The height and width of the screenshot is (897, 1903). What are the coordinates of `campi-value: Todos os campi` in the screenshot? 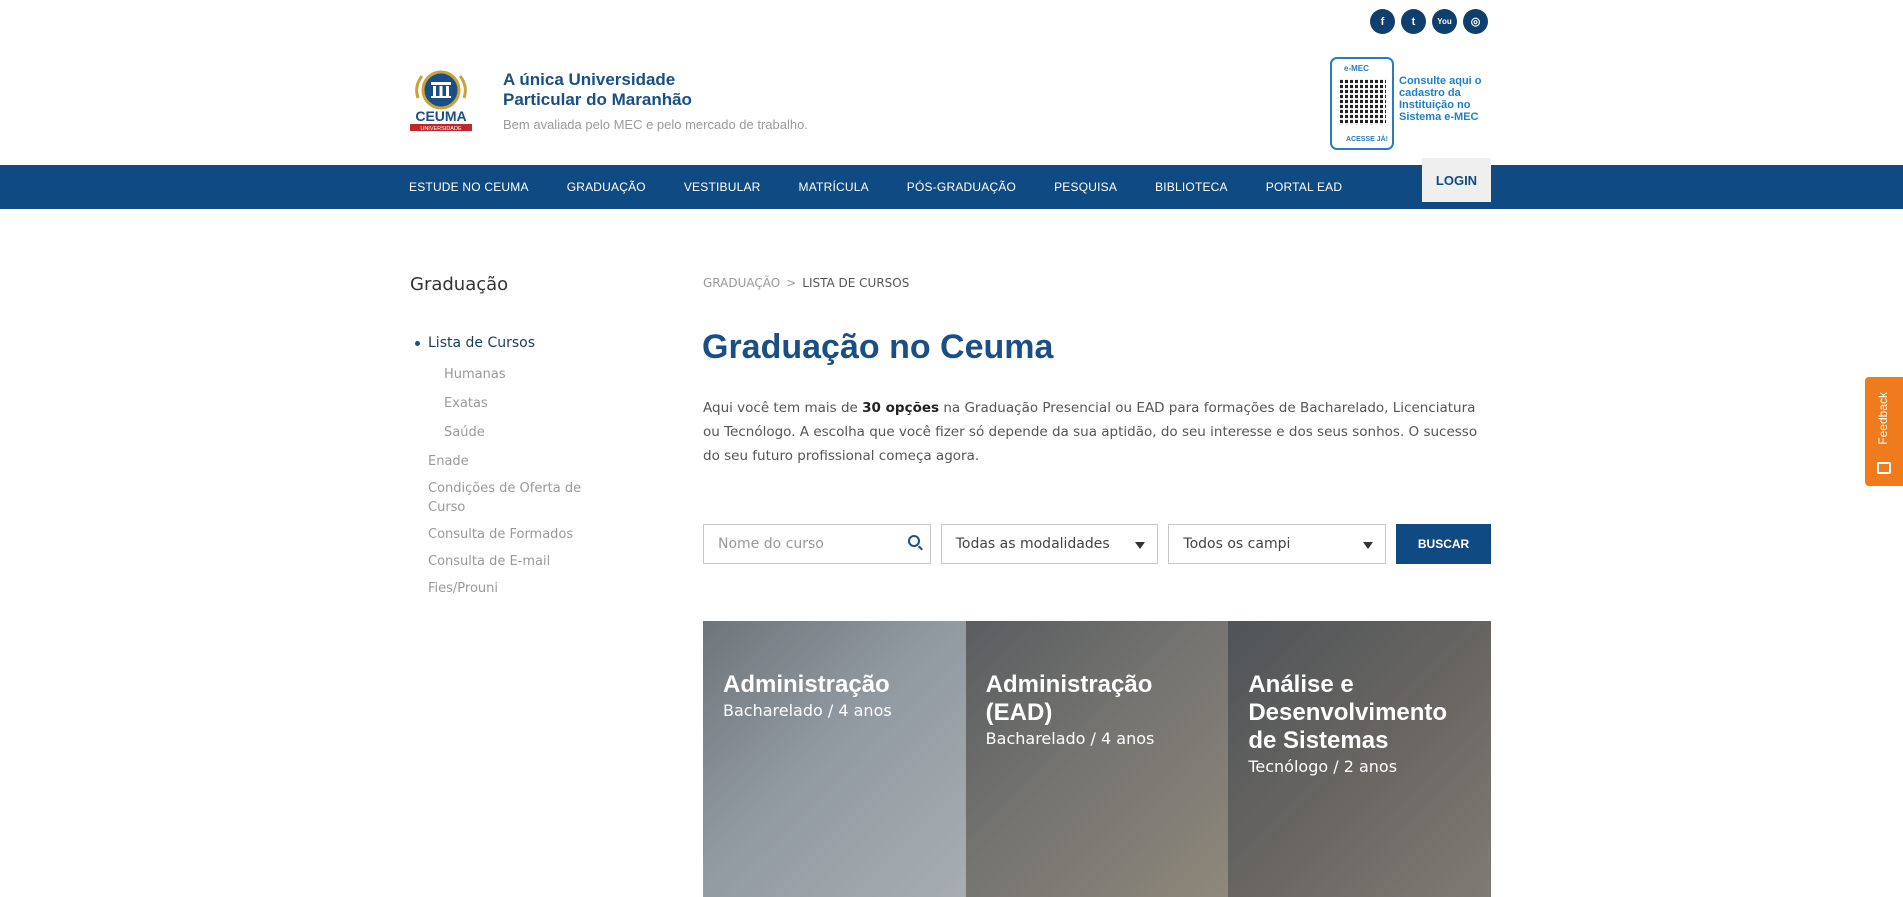 It's located at (1237, 544).